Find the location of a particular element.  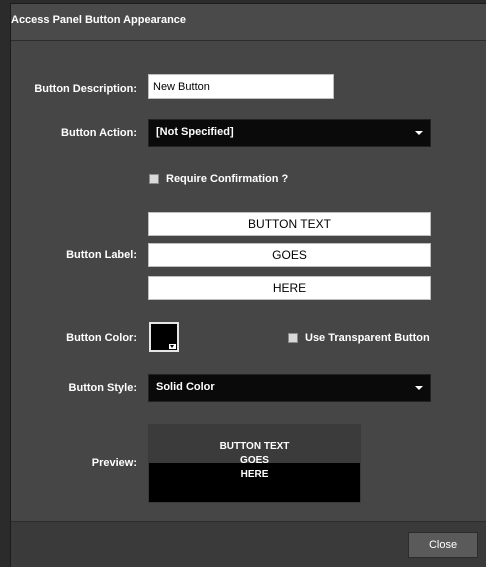

action-select-value: [Not Specified] is located at coordinates (195, 132).